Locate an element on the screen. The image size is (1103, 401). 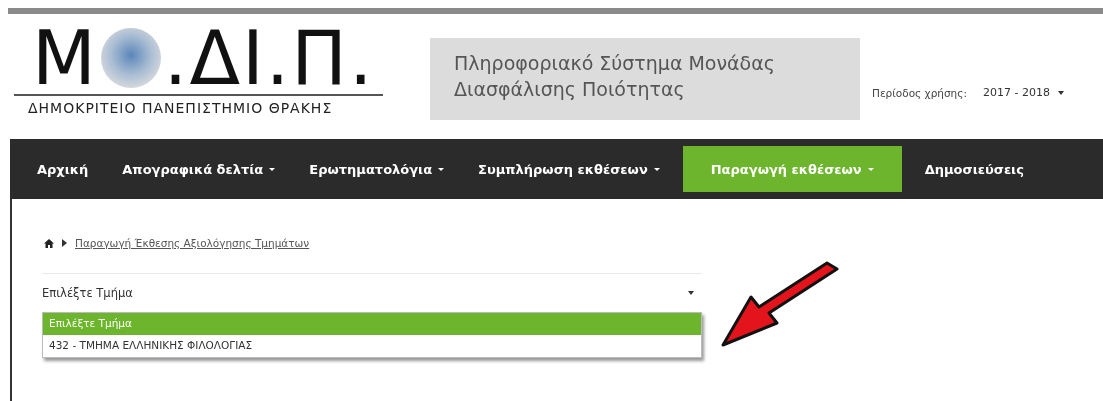
period-label: Περίοδος χρήσης: is located at coordinates (919, 92).